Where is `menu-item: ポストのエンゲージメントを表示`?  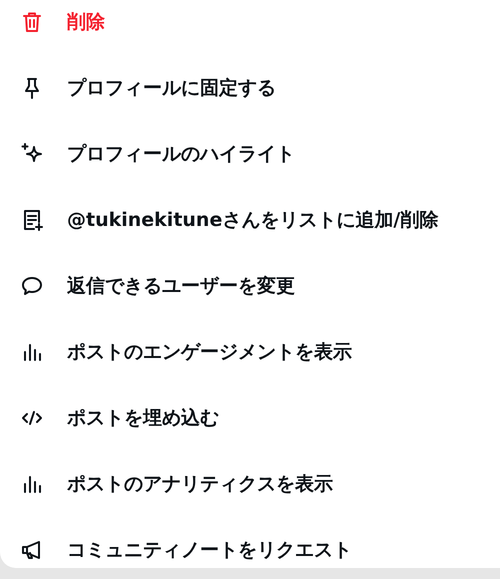 menu-item: ポストのエンゲージメントを表示 is located at coordinates (250, 352).